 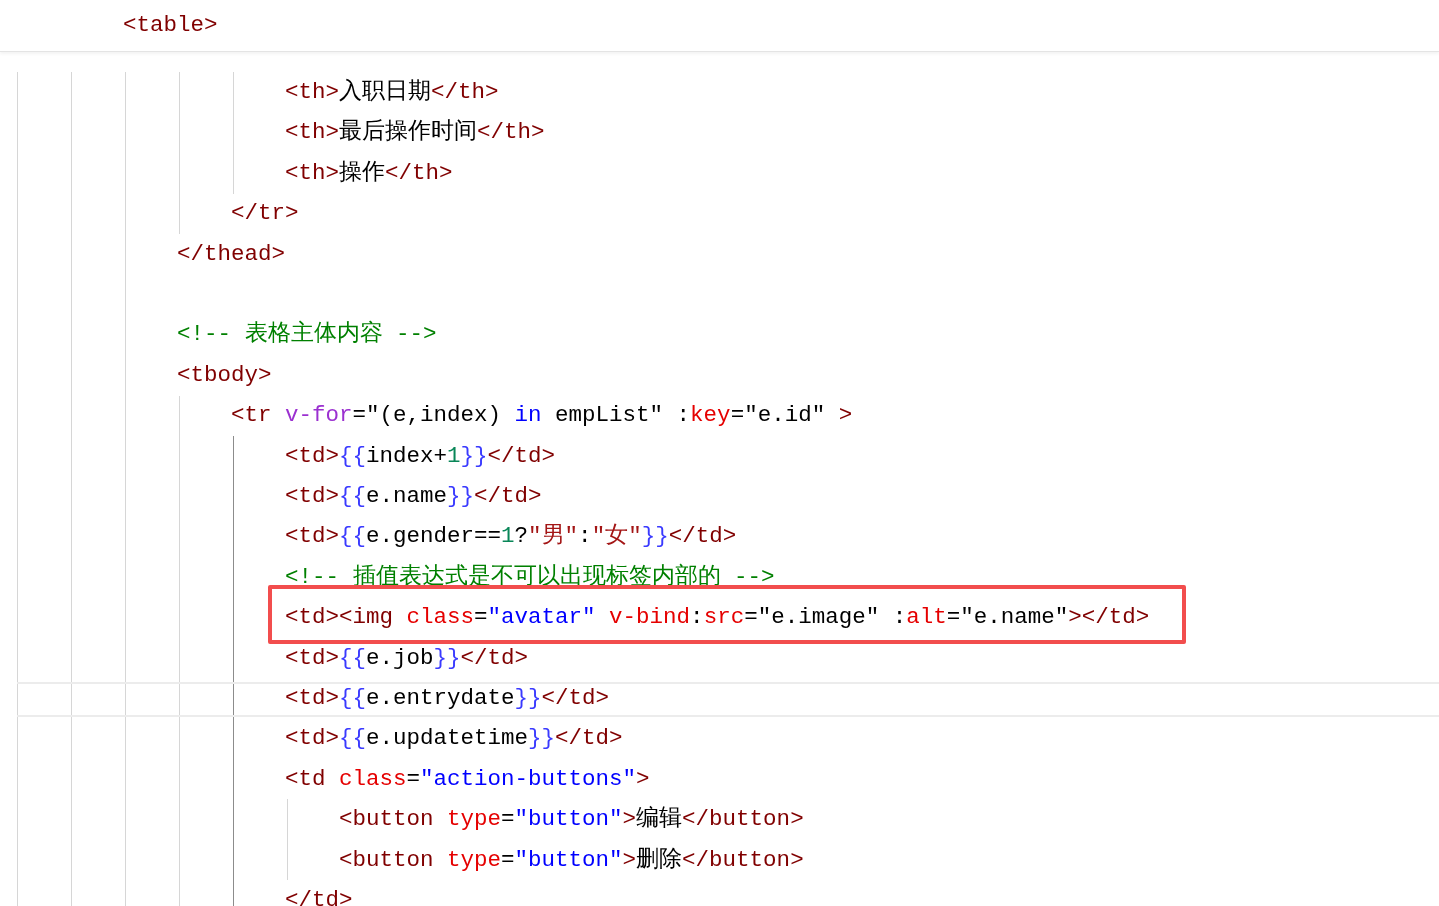 I want to click on code-line: <td class="action-buttons">, so click(x=467, y=779).